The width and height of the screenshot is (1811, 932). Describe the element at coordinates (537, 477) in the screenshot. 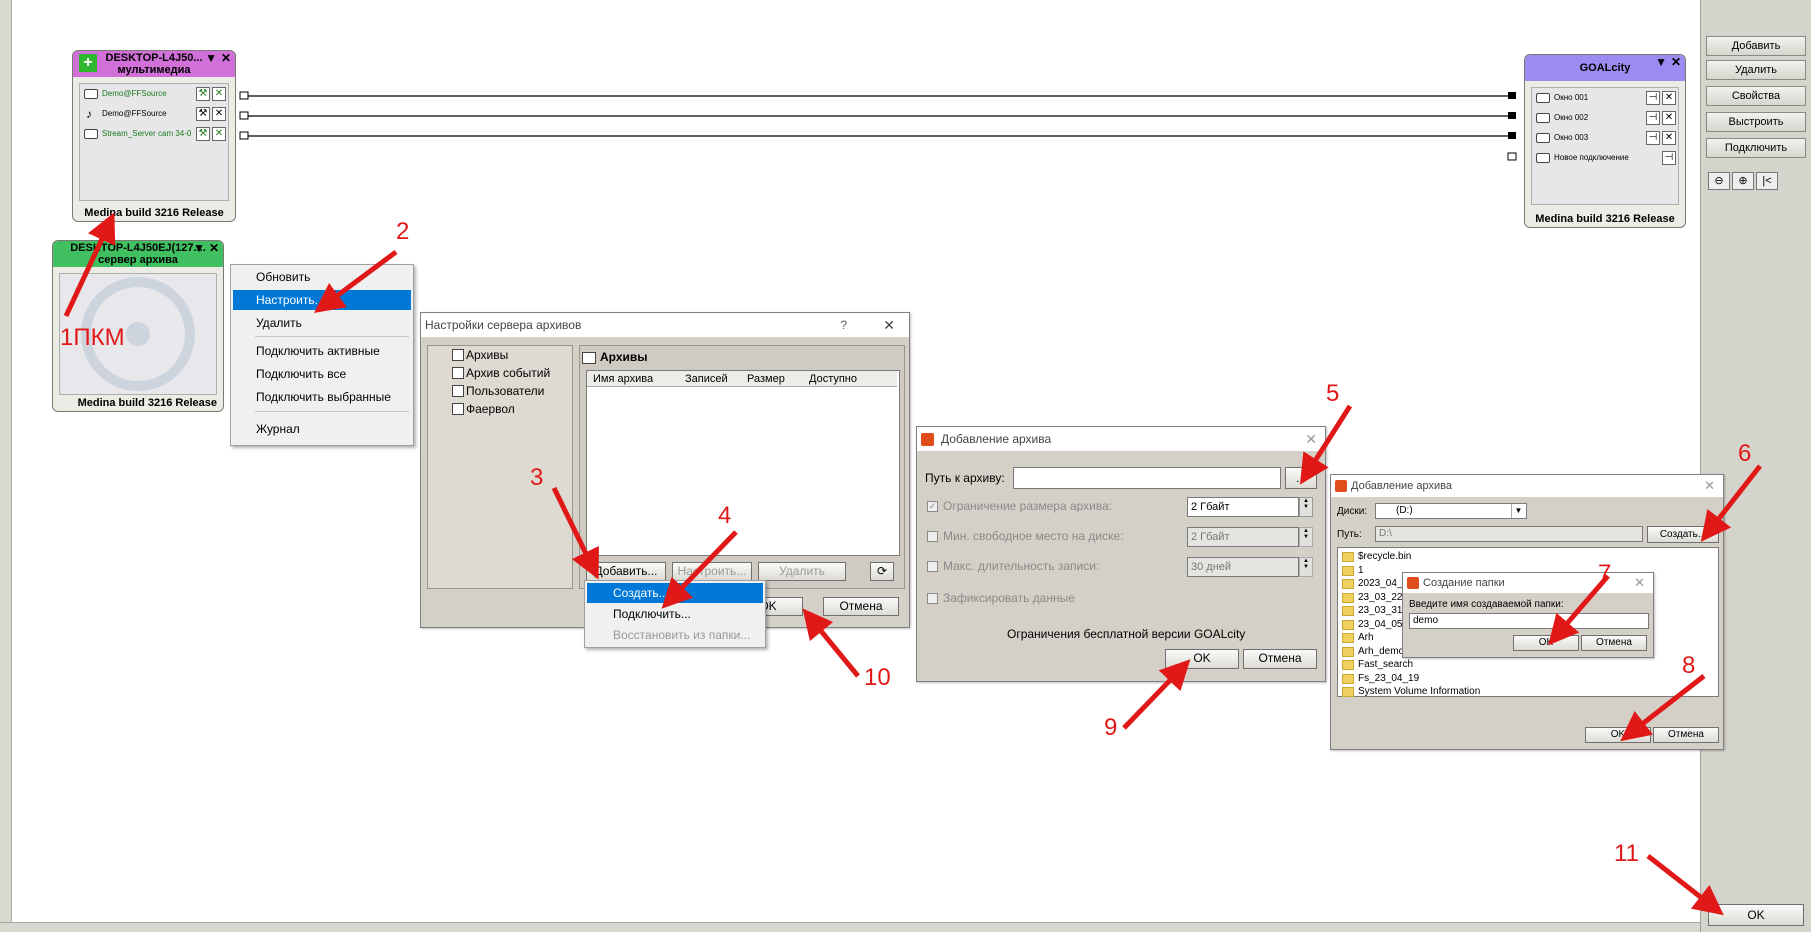

I see `annotation-label: 3` at that location.